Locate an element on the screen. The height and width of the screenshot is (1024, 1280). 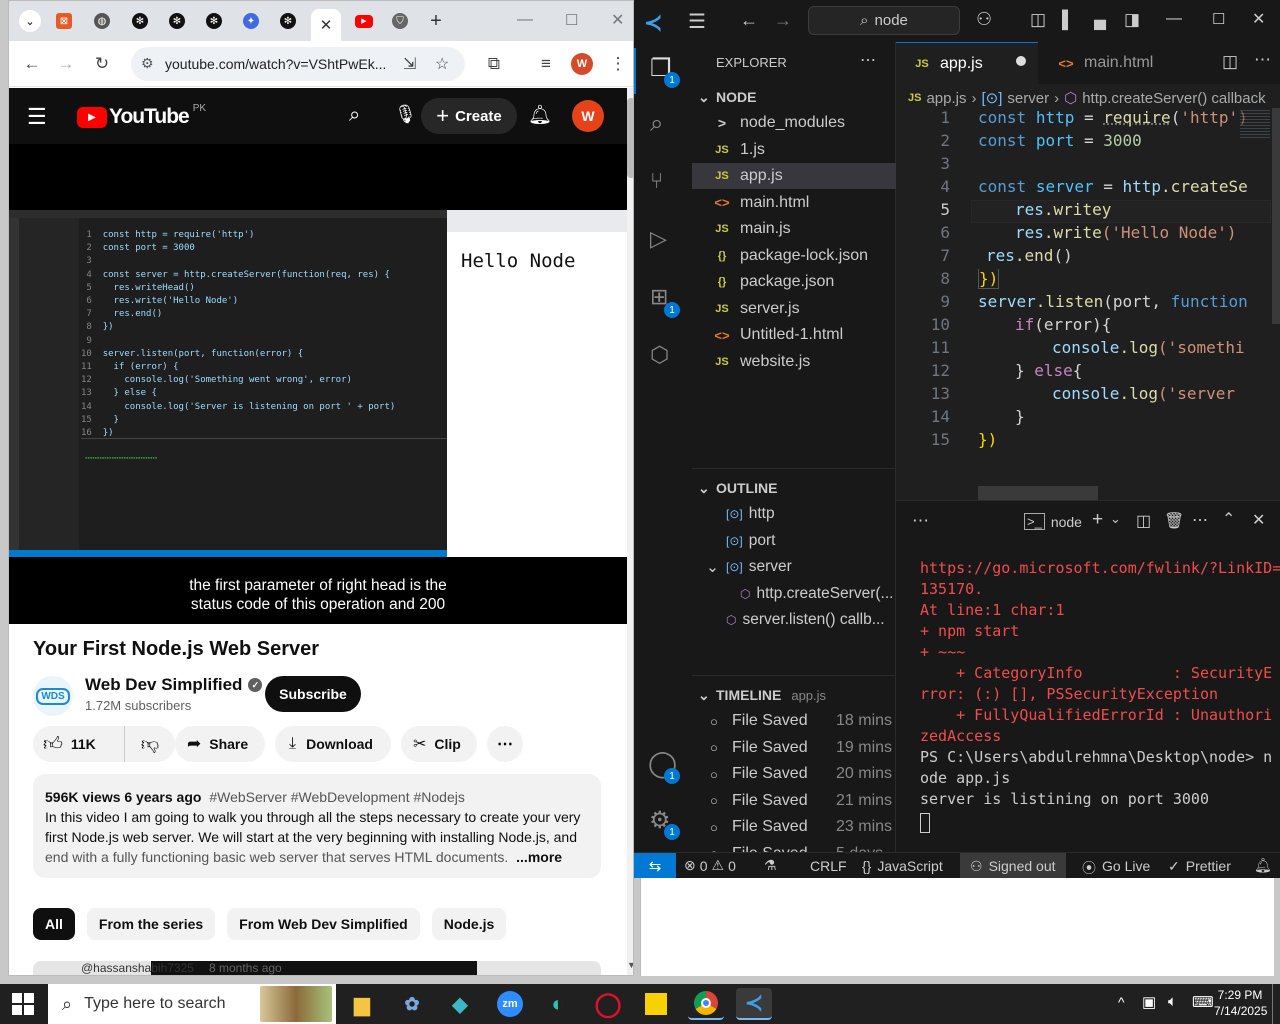
breadcrumb-symbol: server is located at coordinates (1028, 98).